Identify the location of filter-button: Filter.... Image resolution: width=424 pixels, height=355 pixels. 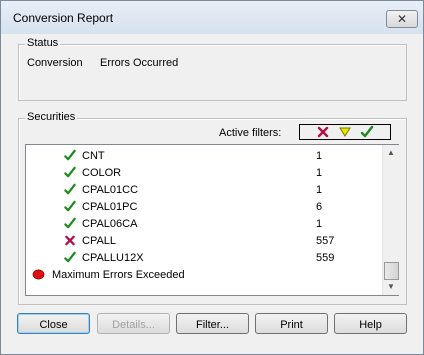
(212, 323).